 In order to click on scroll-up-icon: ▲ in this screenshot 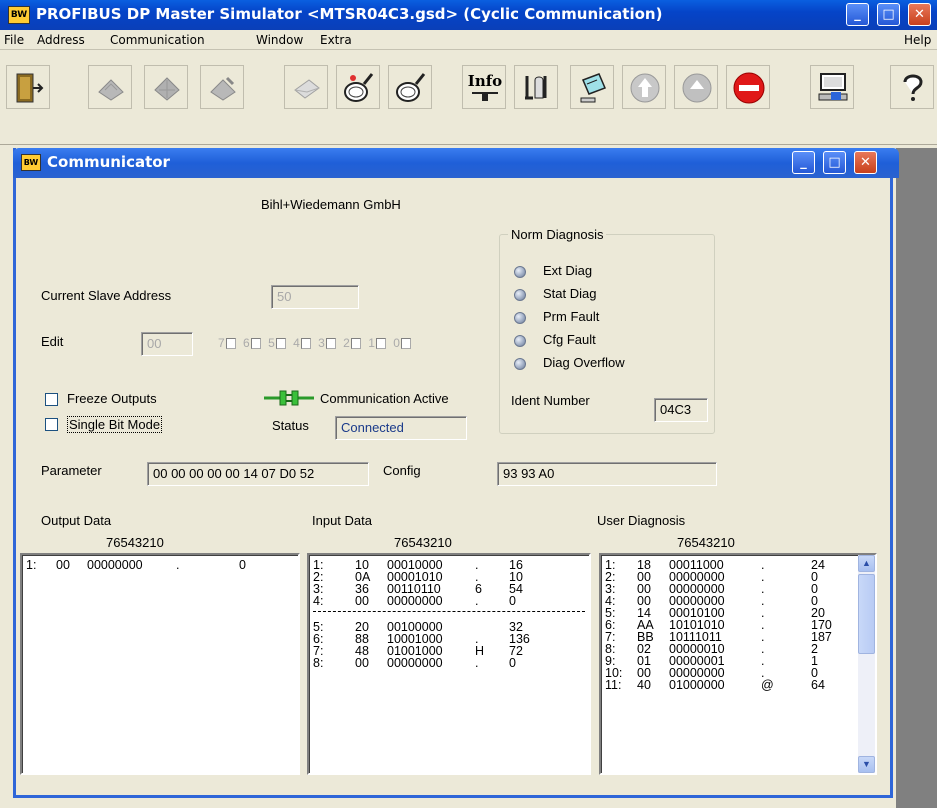, I will do `click(866, 563)`.